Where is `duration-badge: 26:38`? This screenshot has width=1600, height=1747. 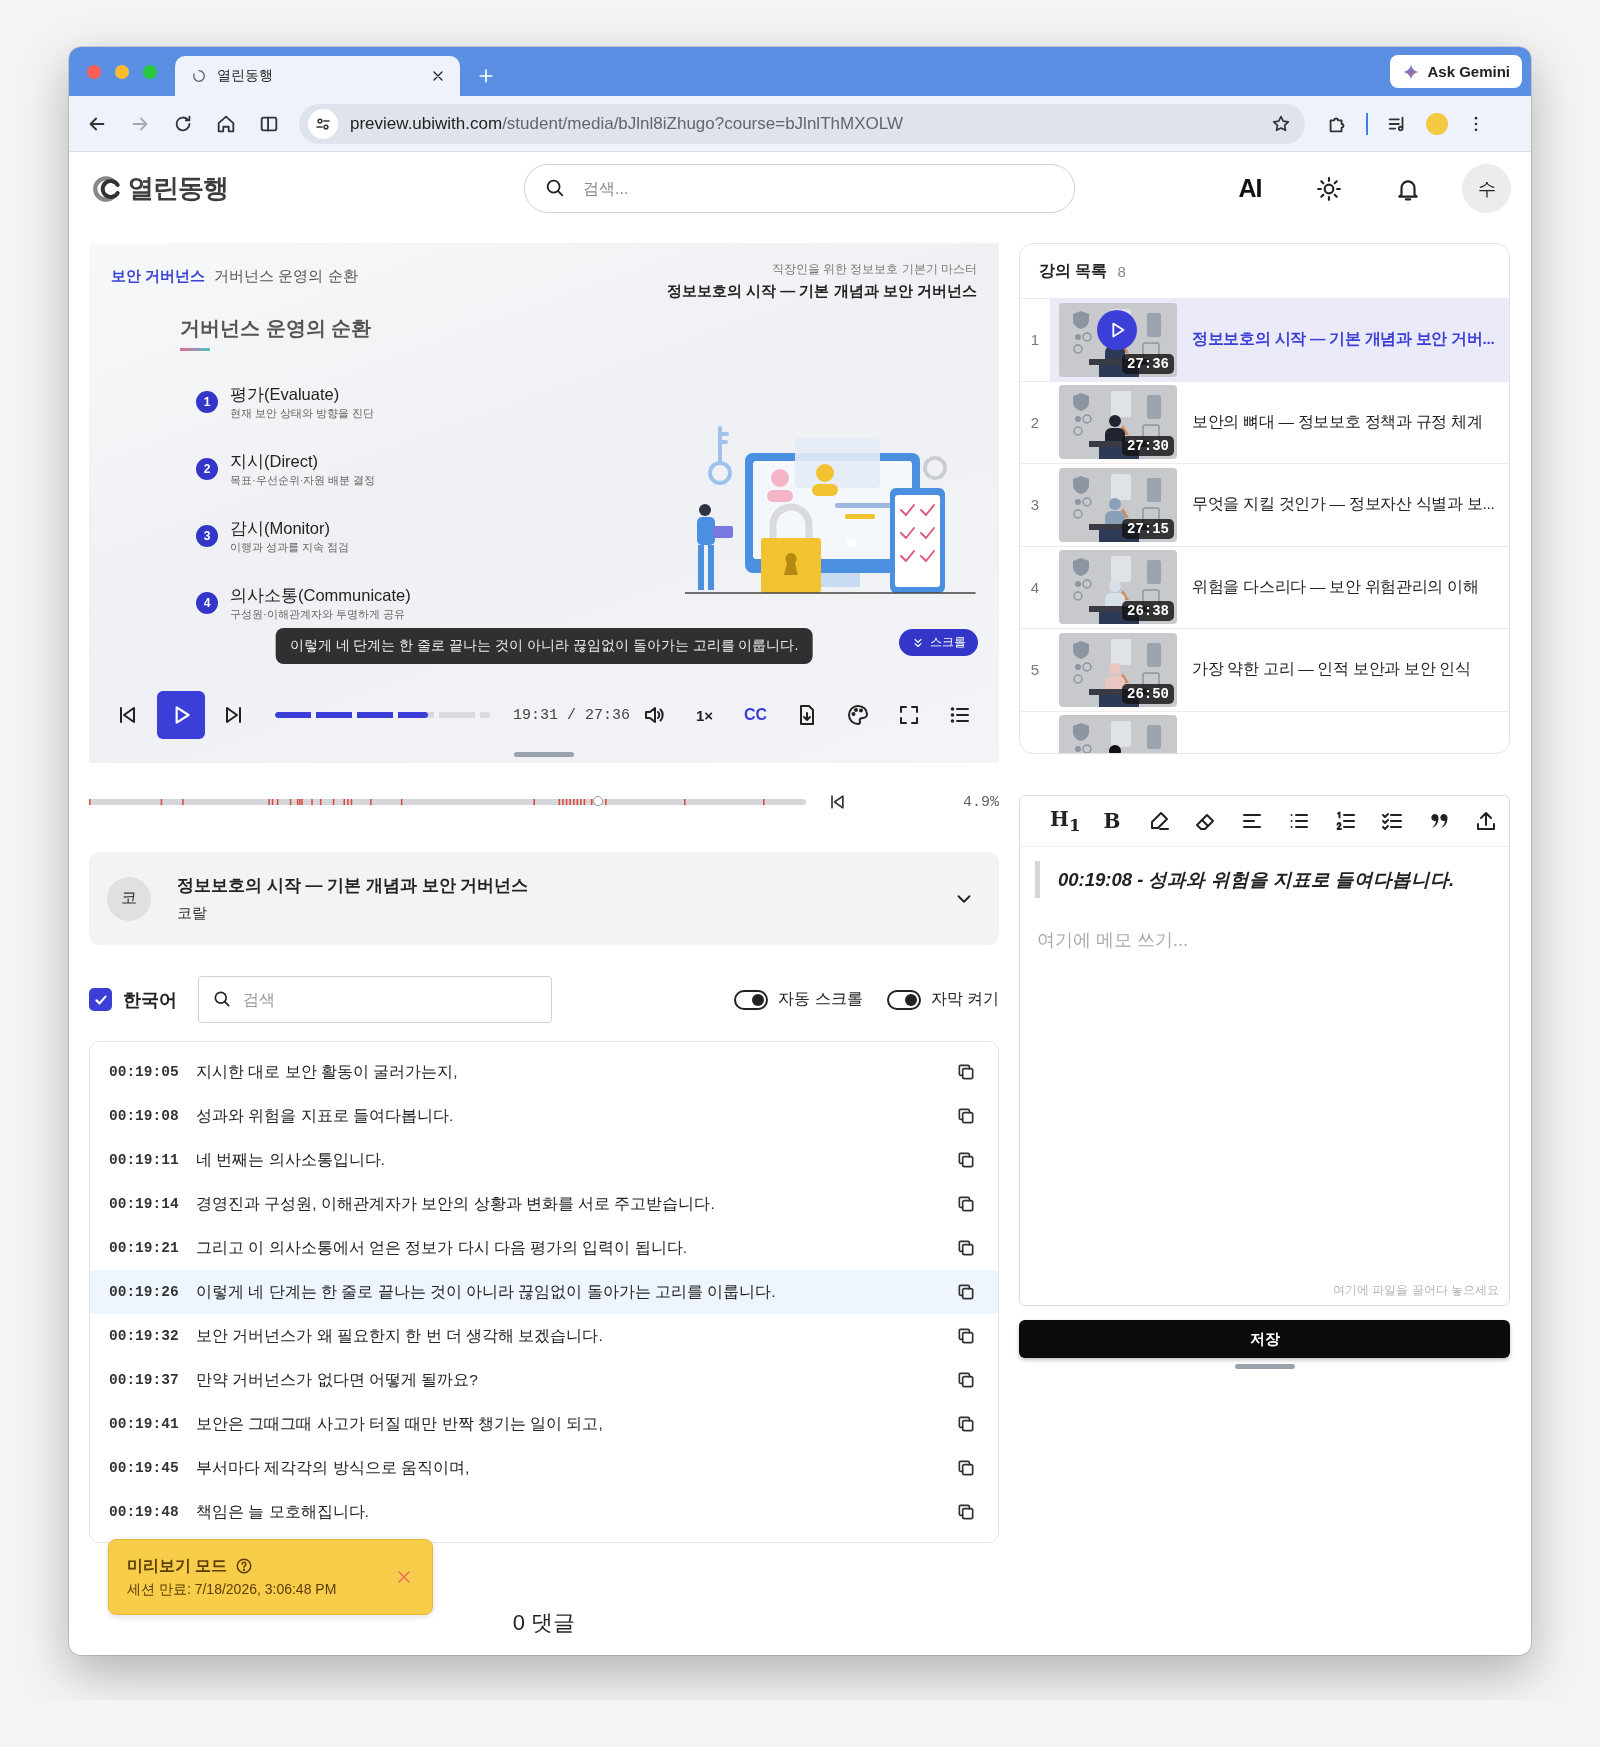 duration-badge: 26:38 is located at coordinates (1148, 611).